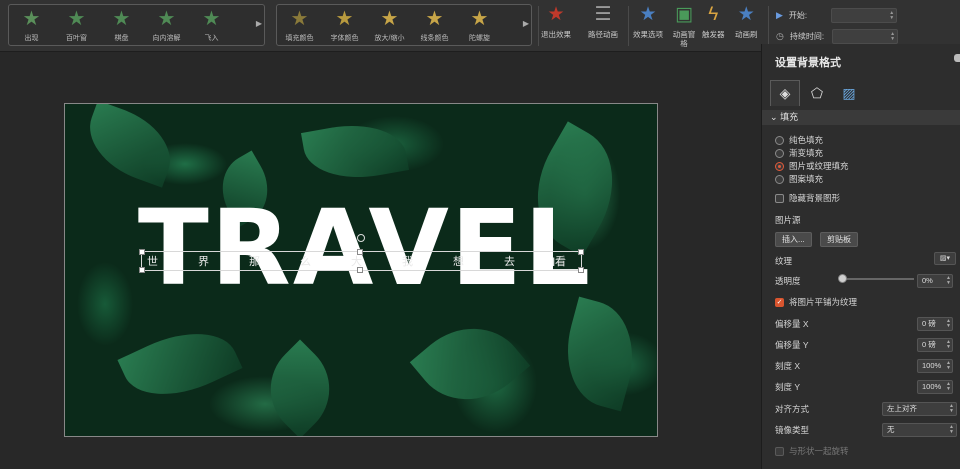 This screenshot has height=469, width=960. What do you see at coordinates (408, 262) in the screenshot?
I see `subtitle-char: 我` at bounding box center [408, 262].